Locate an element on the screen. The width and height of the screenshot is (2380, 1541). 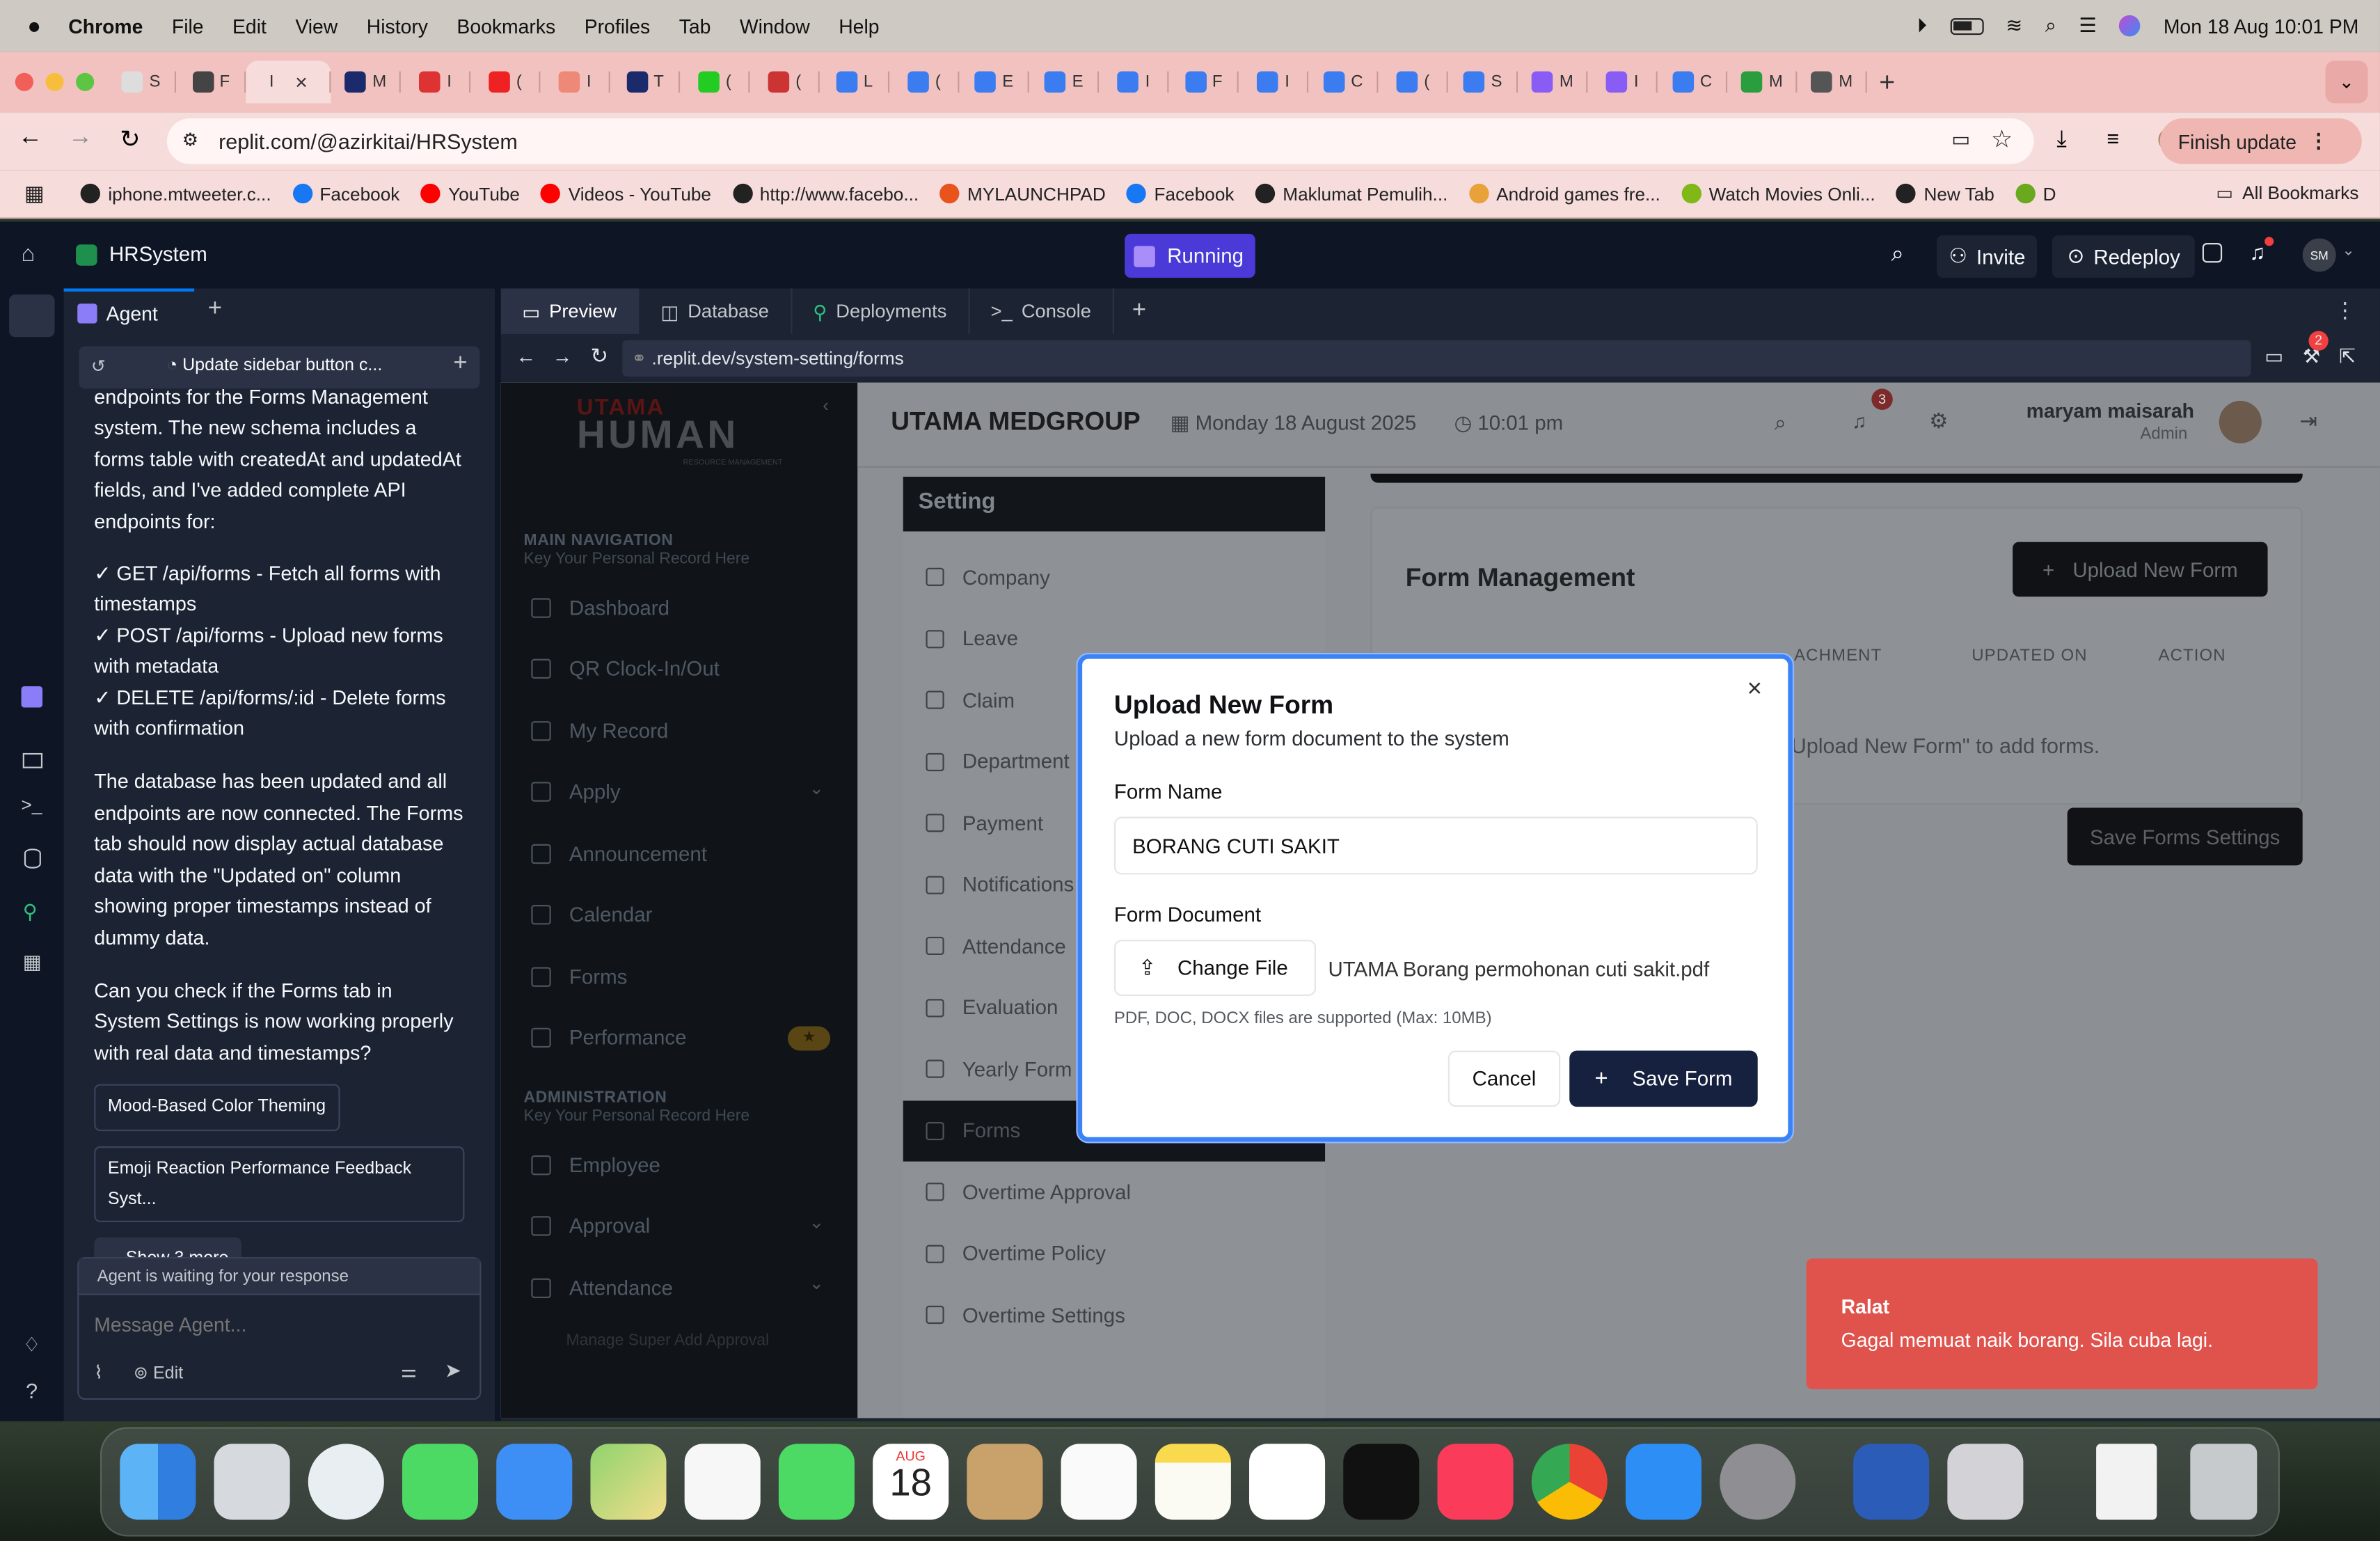
send-icon: ➤ is located at coordinates (453, 1371).